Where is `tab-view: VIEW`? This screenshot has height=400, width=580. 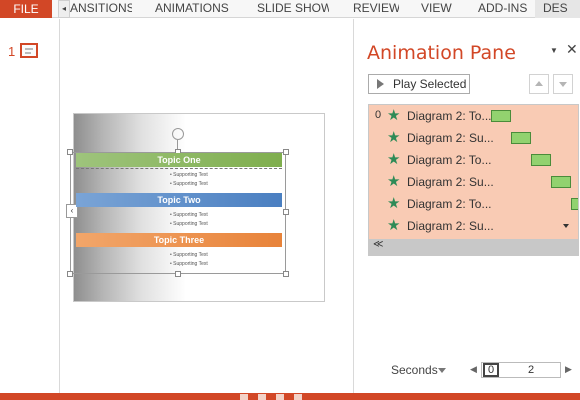 tab-view: VIEW is located at coordinates (437, 9).